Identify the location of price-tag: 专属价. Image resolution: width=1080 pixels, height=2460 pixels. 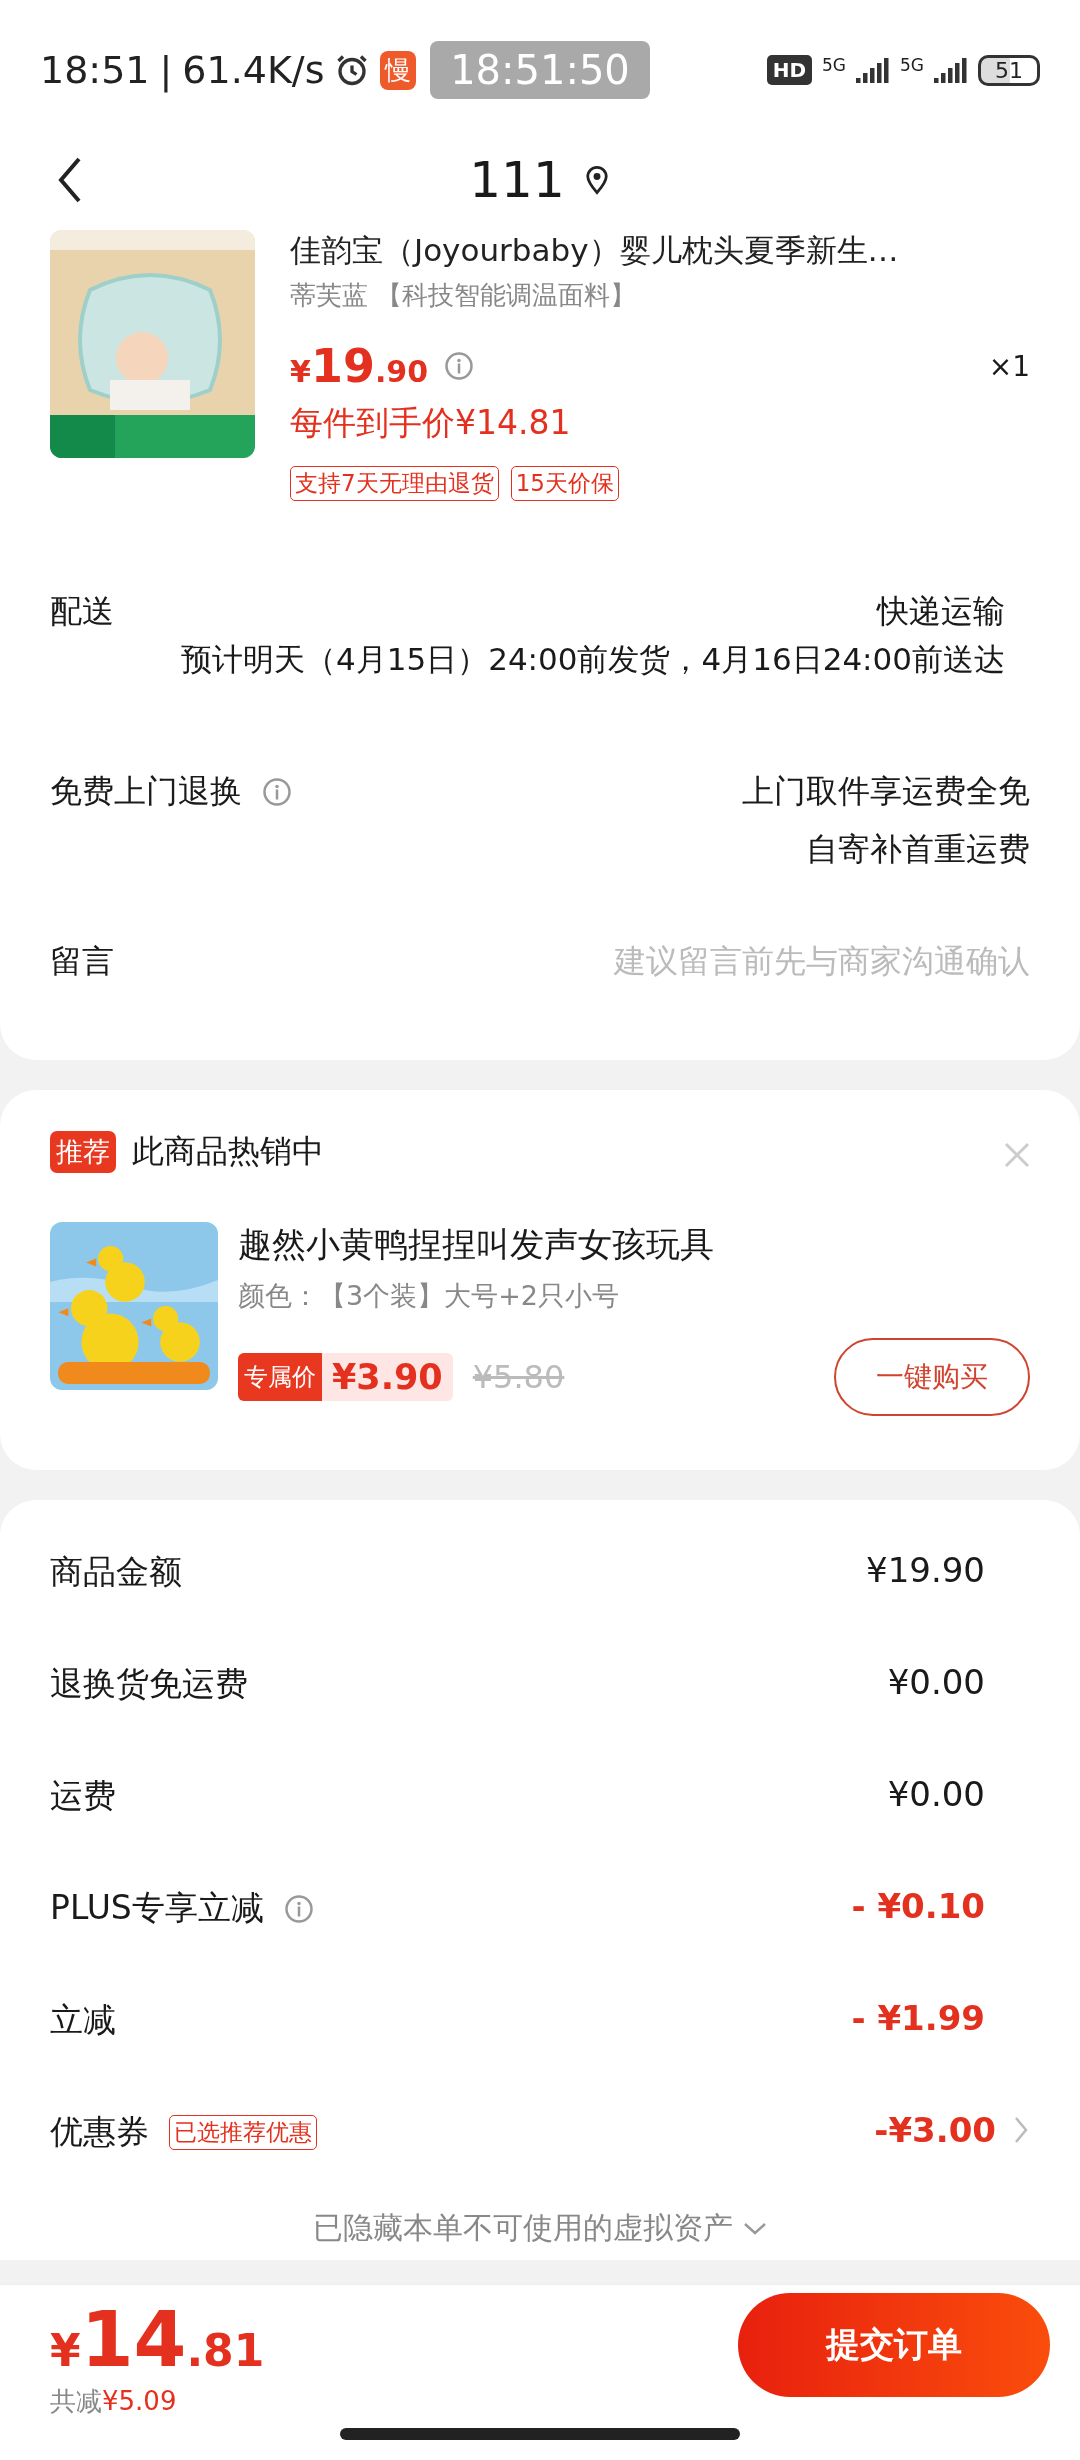
(280, 1377).